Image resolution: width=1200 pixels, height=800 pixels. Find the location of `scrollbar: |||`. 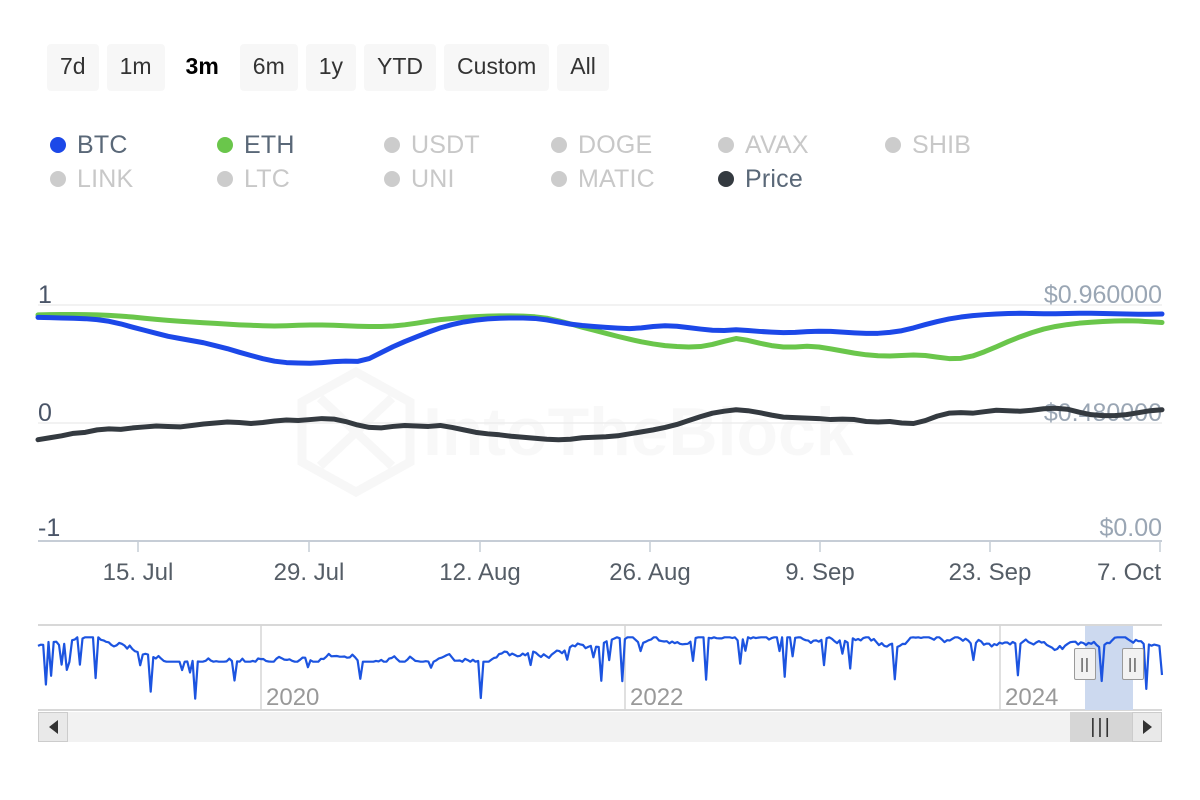

scrollbar: ||| is located at coordinates (600, 727).